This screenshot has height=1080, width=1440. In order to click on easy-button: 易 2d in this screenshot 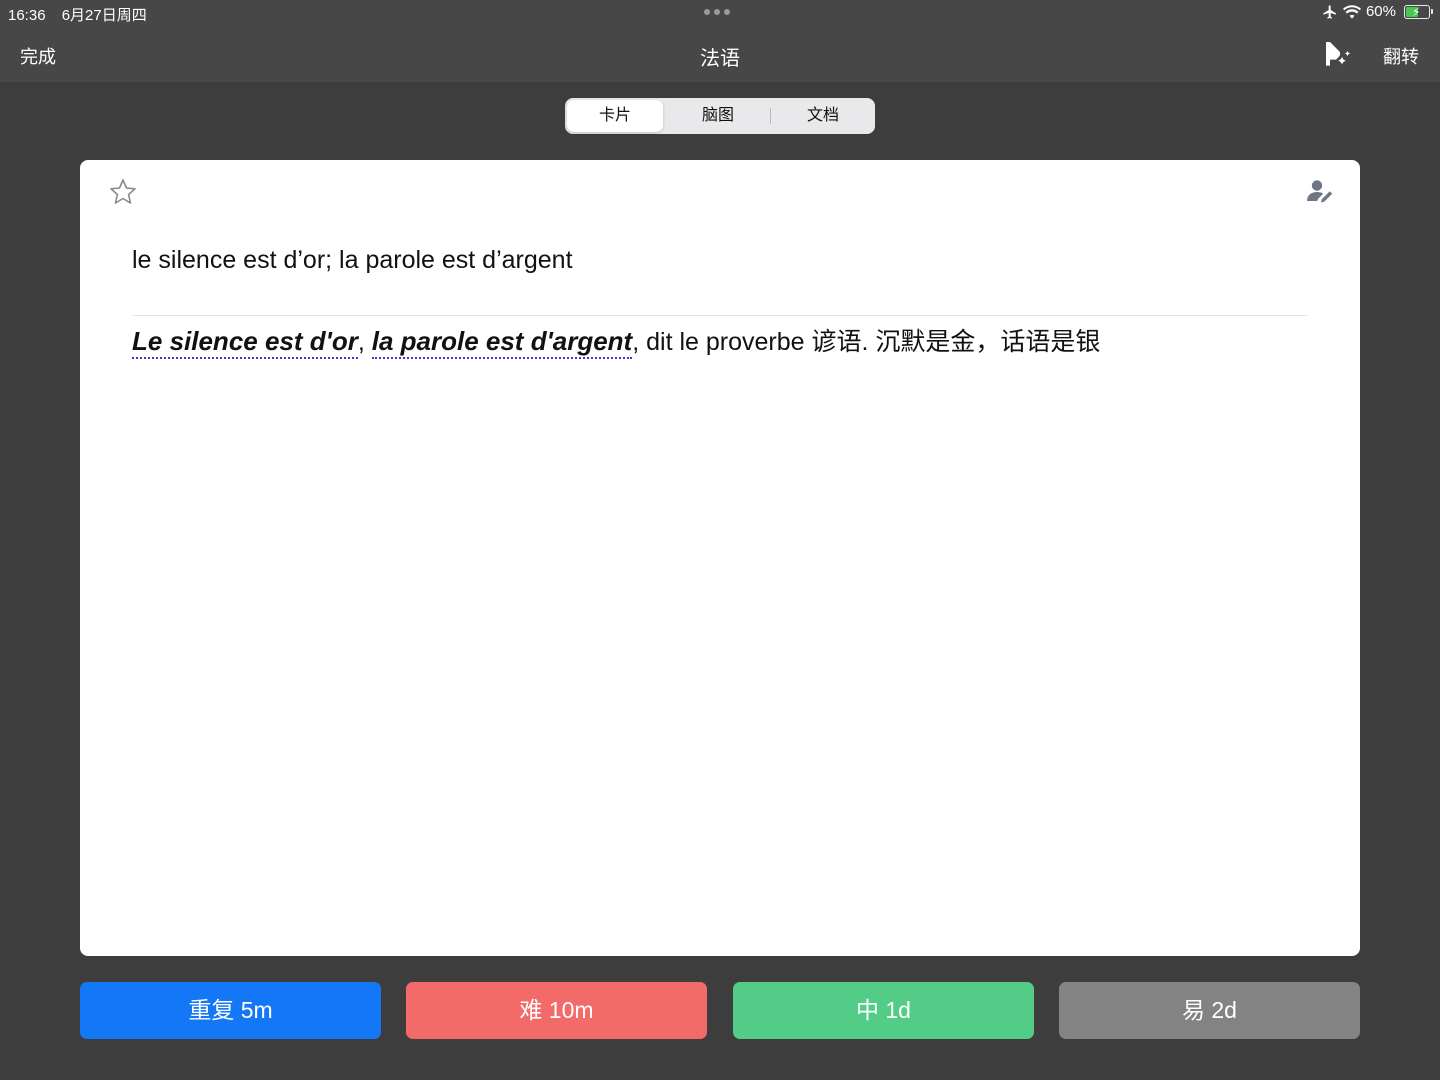, I will do `click(1209, 1010)`.